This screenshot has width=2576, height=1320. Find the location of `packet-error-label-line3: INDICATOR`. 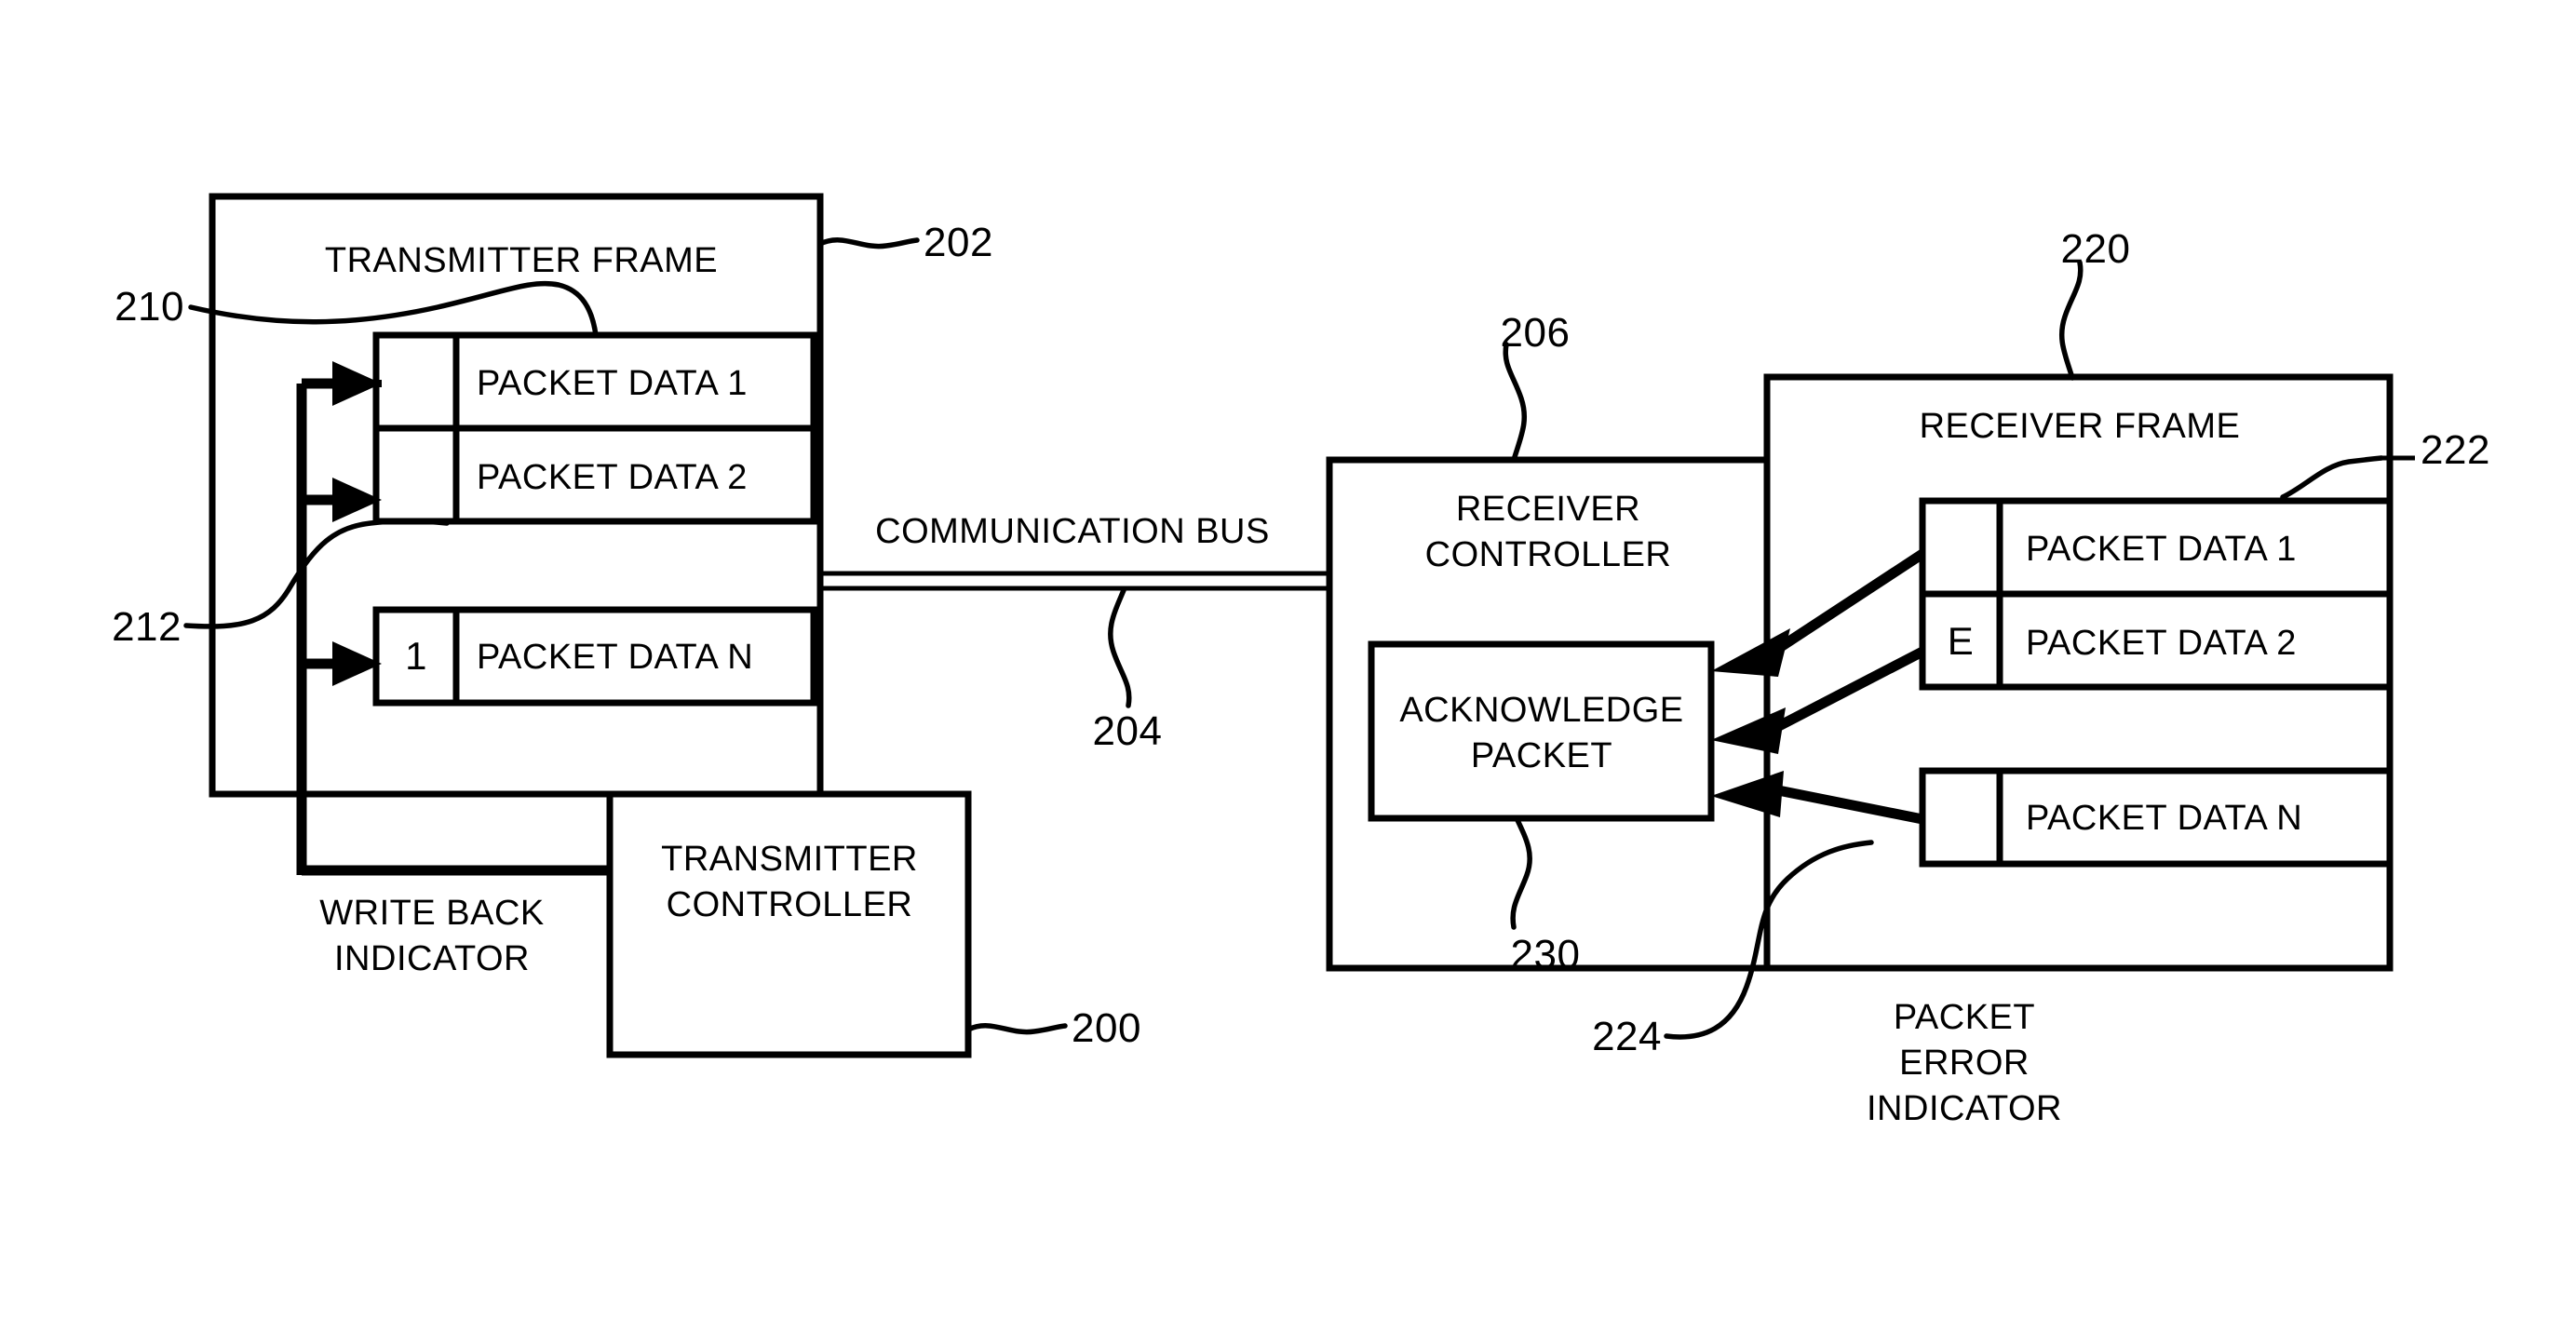

packet-error-label-line3: INDICATOR is located at coordinates (1964, 1108).